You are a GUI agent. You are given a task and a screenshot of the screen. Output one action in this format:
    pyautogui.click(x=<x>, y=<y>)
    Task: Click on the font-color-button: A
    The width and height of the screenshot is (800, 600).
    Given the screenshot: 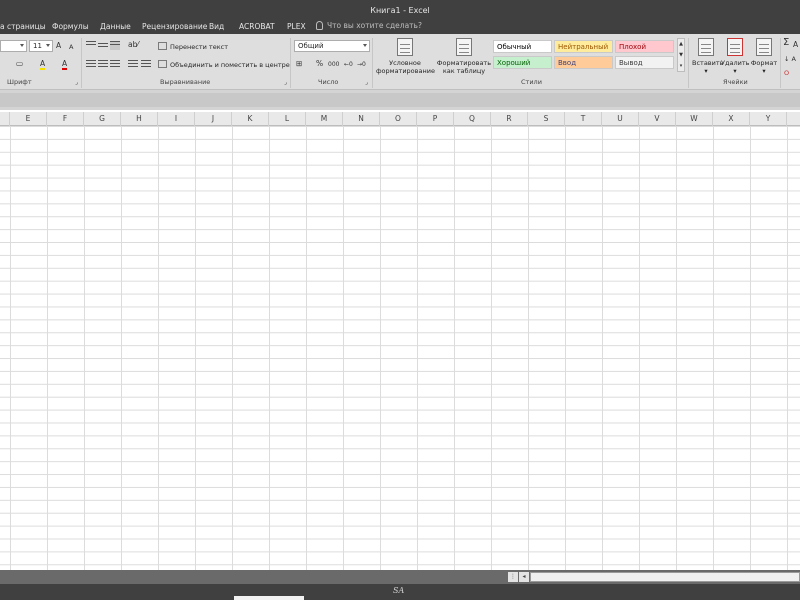 What is the action you would take?
    pyautogui.click(x=65, y=64)
    